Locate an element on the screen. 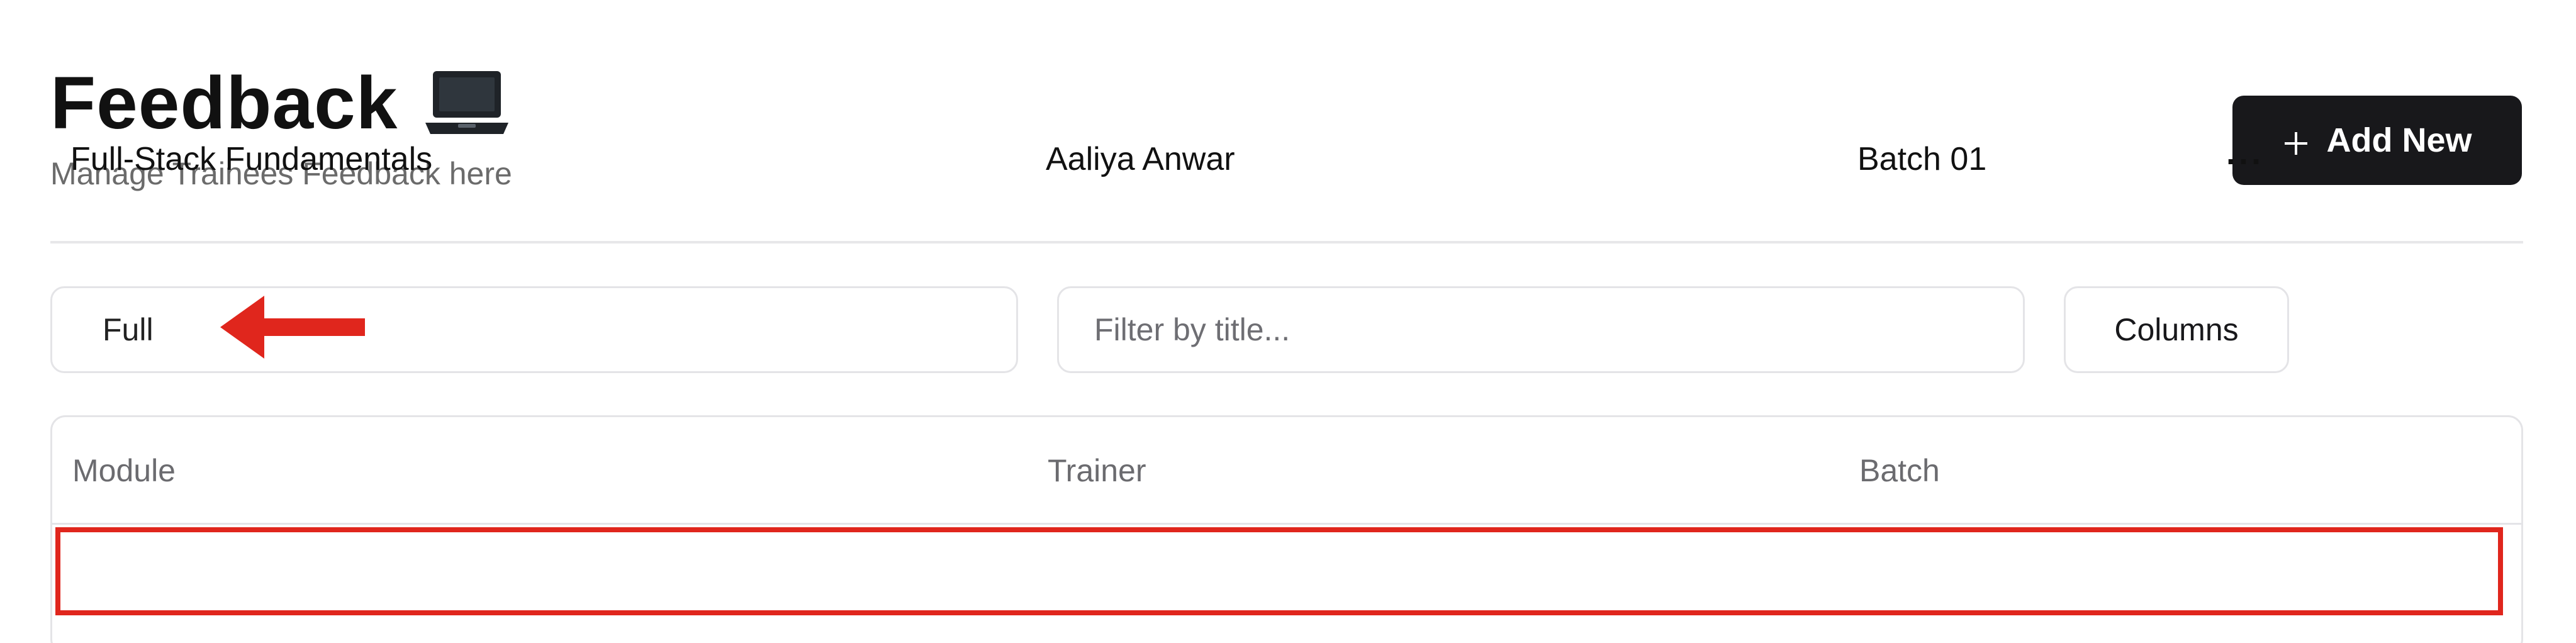 The image size is (2576, 643). cell-trainer: Aaliya Anwar is located at coordinates (1140, 159).